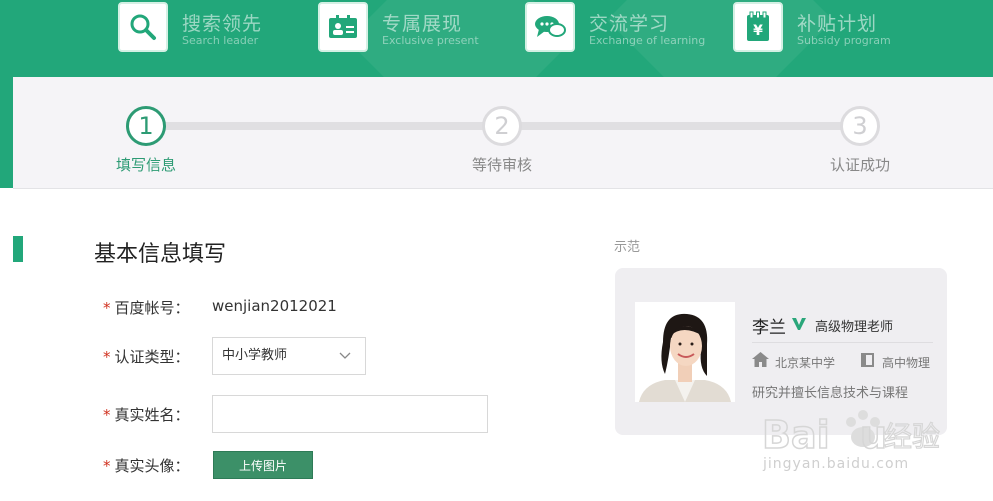 The image size is (993, 501). I want to click on feature-title: 搜索领先, so click(222, 24).